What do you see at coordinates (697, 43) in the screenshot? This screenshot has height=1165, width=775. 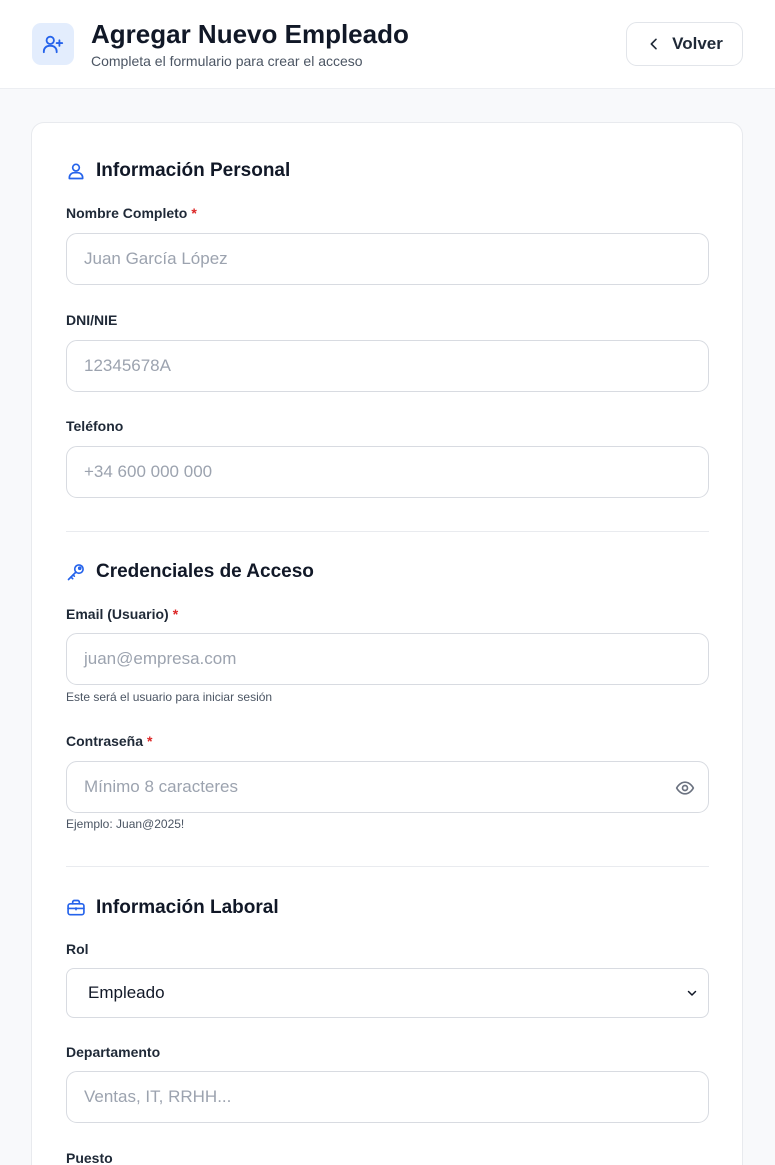 I see `back-button-label: Volver` at bounding box center [697, 43].